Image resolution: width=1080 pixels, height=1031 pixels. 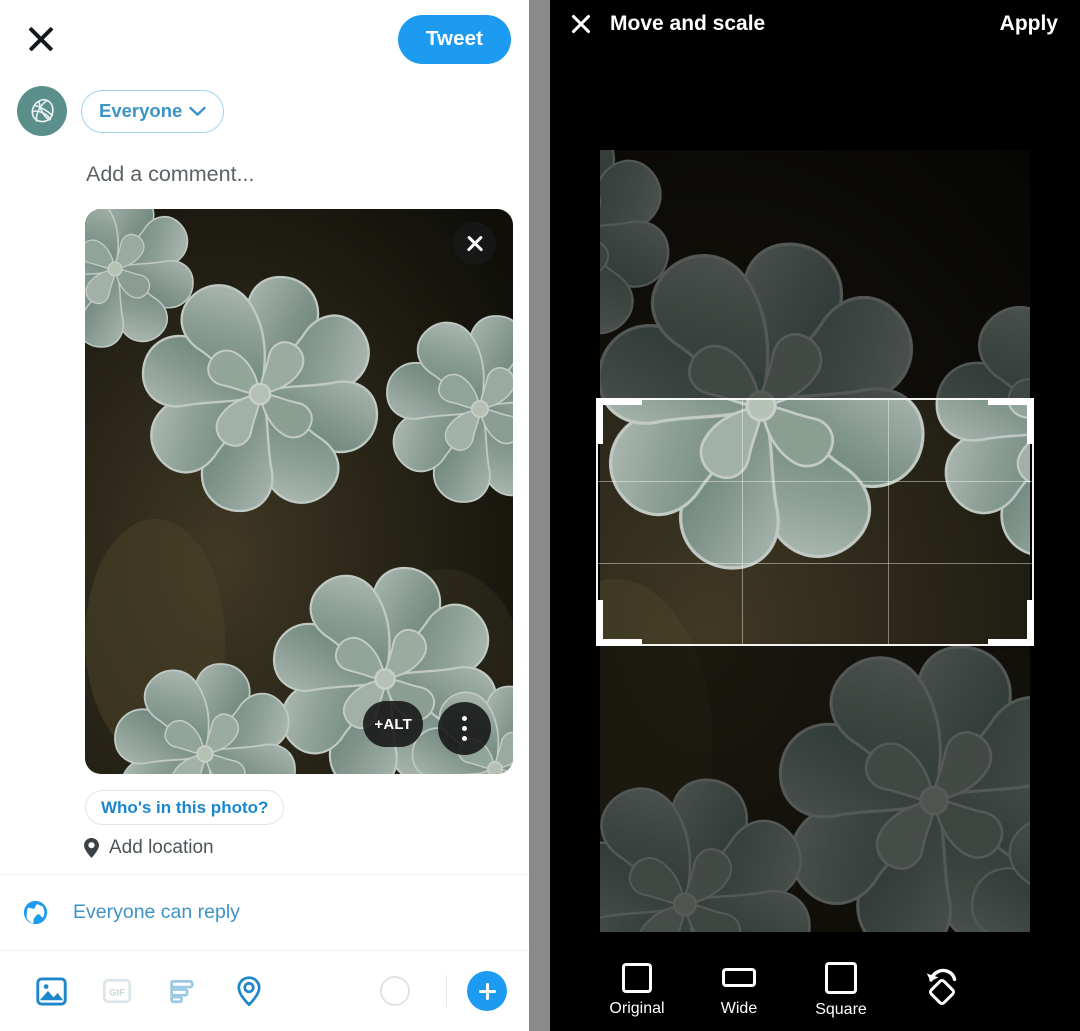 I want to click on photo-more-options-button, so click(x=464, y=728).